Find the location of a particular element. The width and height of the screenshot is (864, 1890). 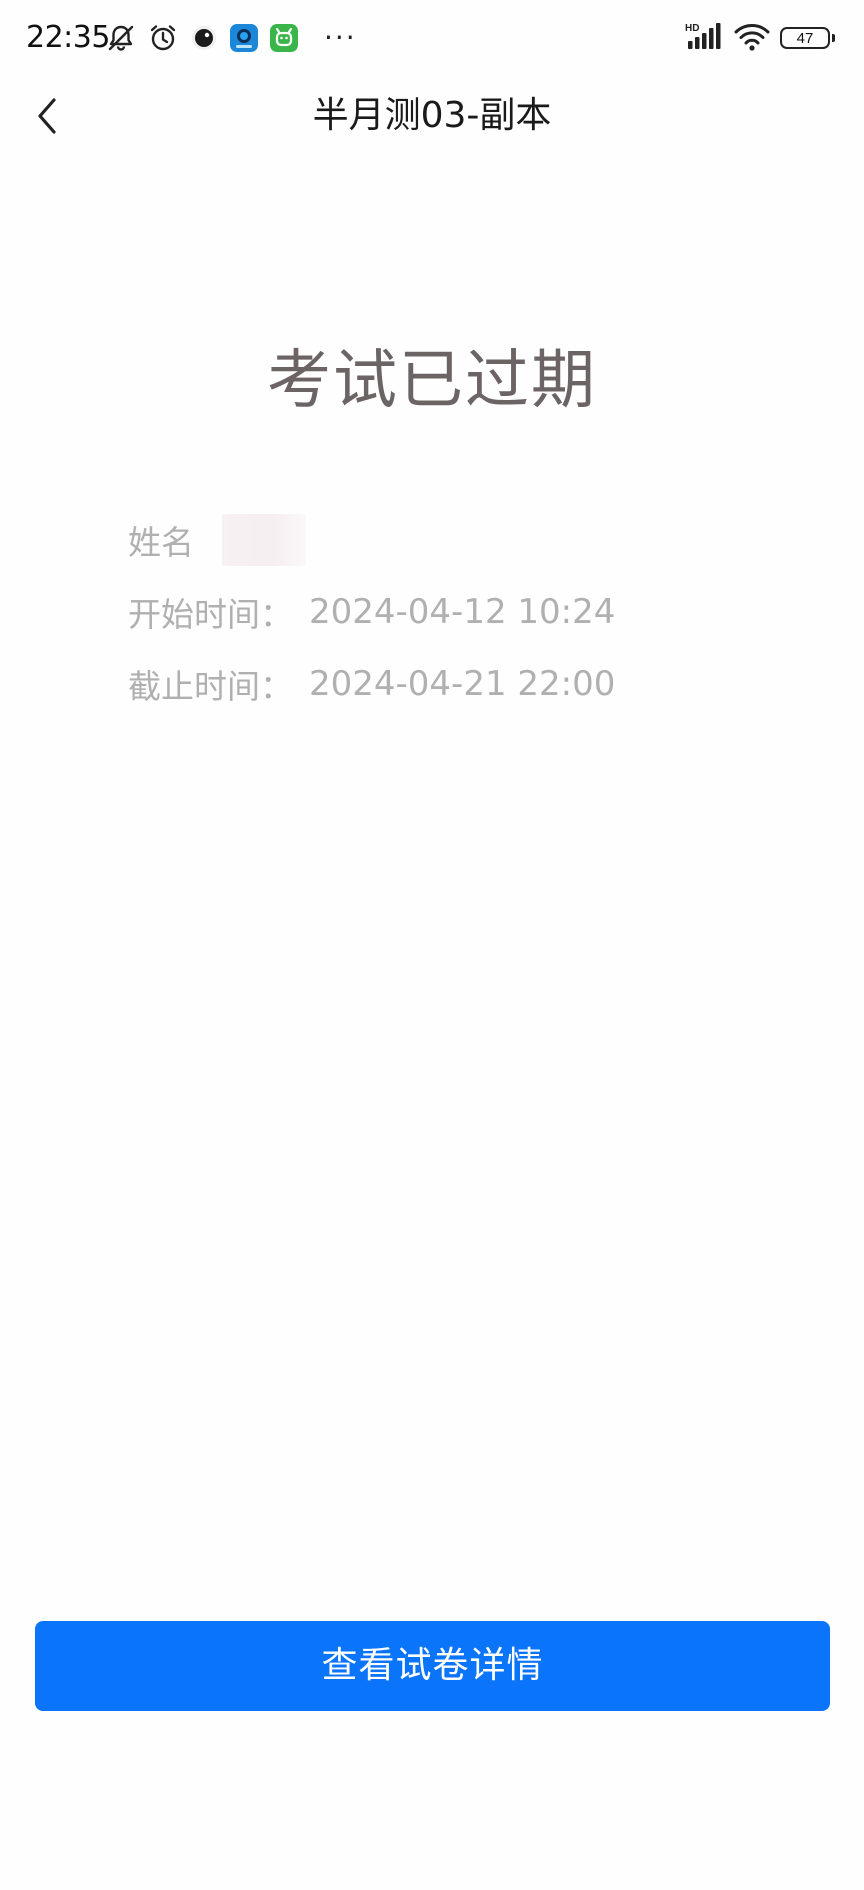

alarm-icon is located at coordinates (163, 38).